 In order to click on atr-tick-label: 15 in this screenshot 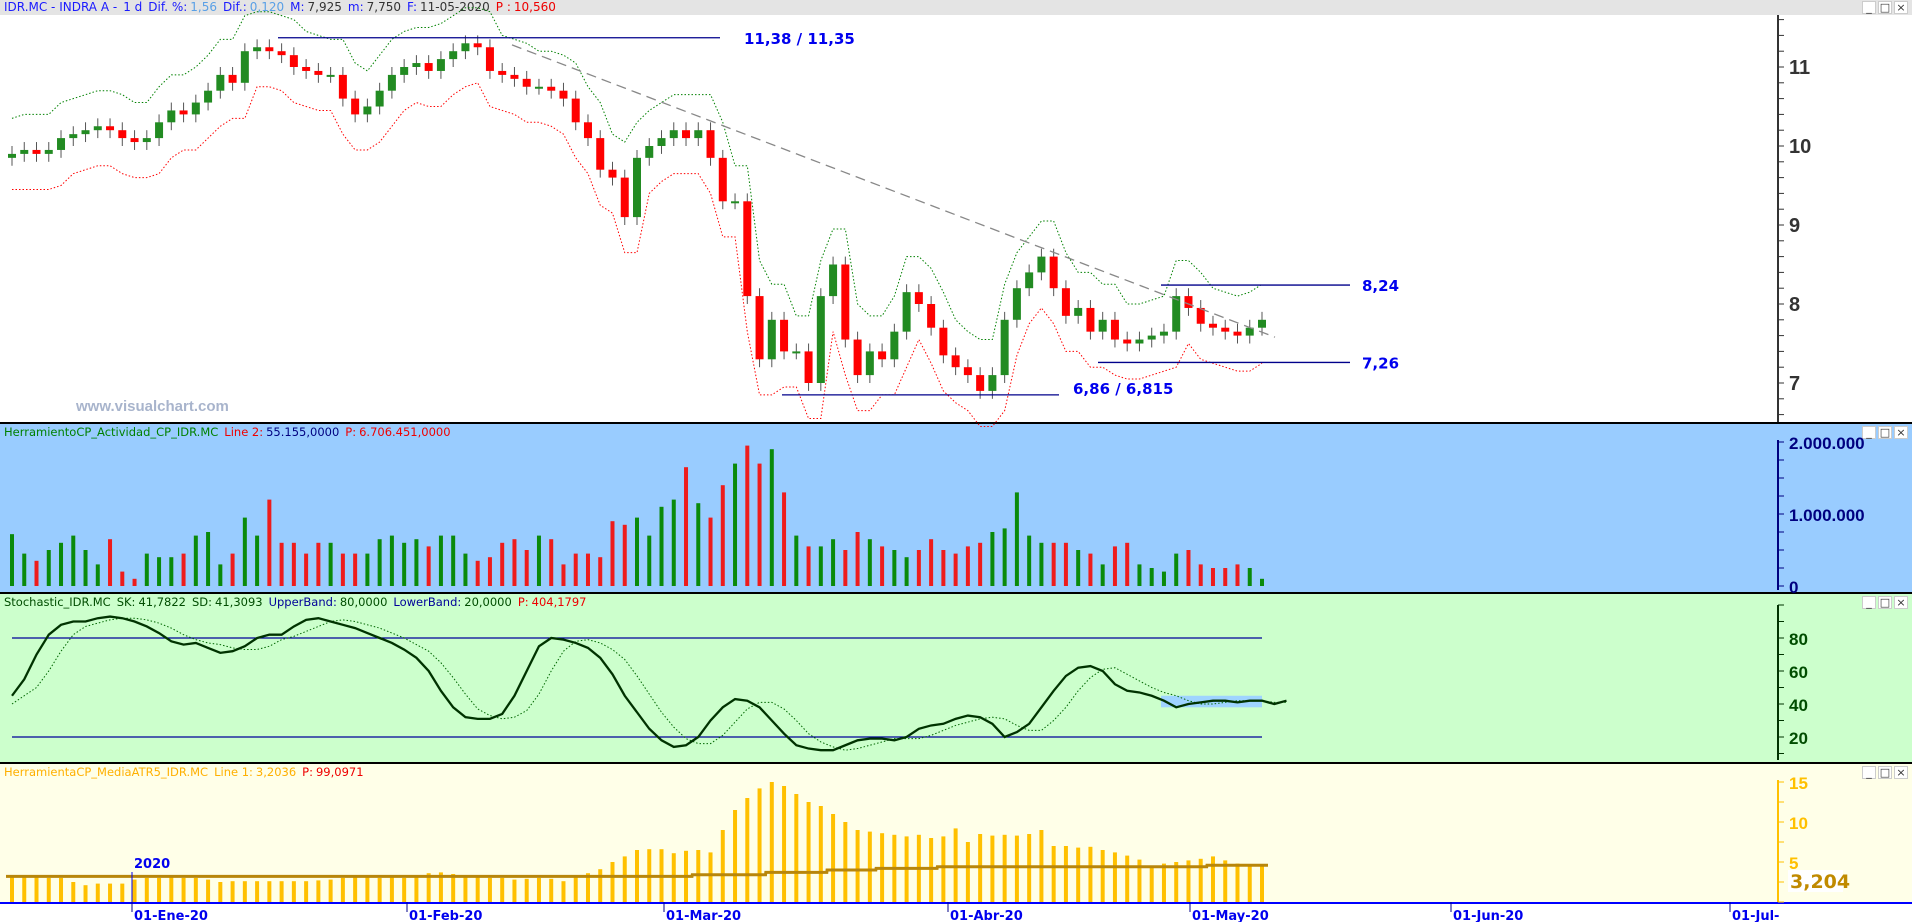, I will do `click(1798, 783)`.